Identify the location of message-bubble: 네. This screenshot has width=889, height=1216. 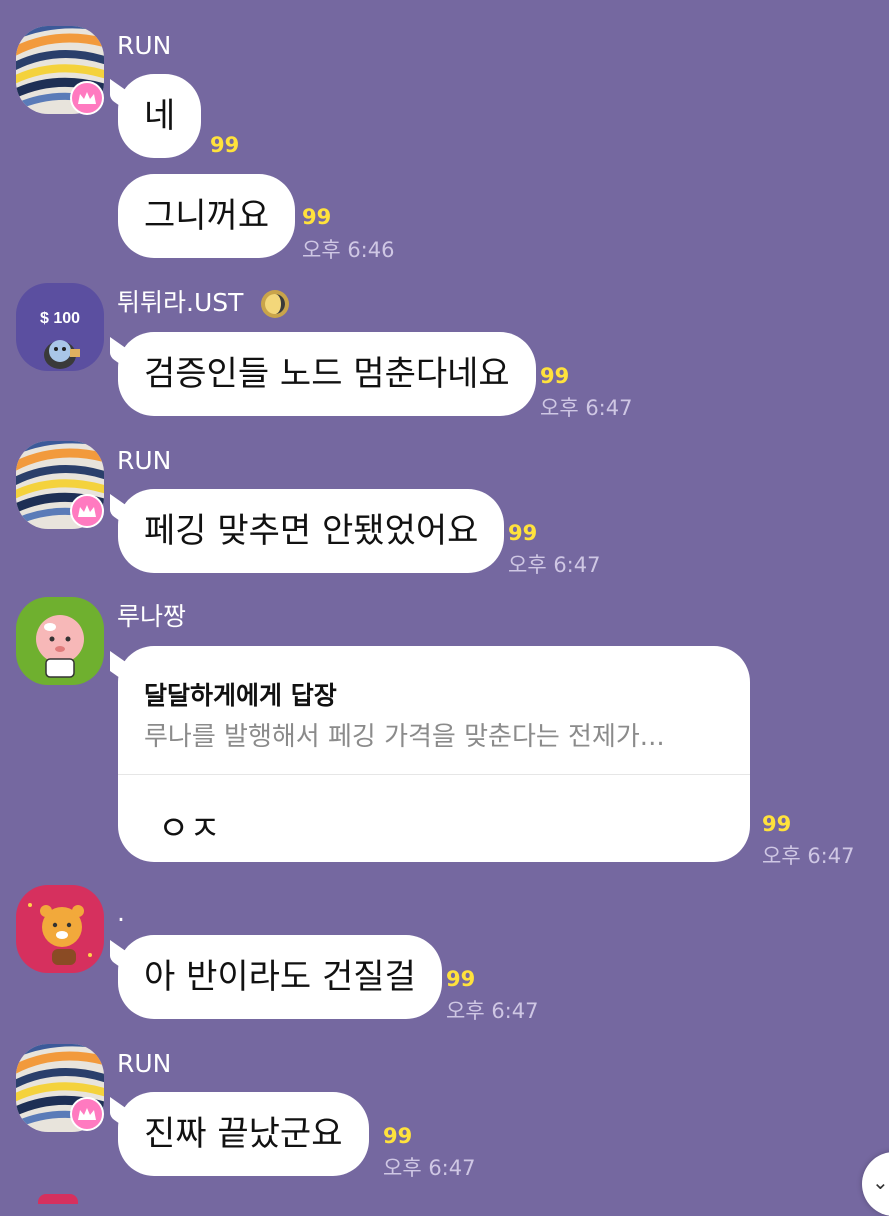
(160, 116).